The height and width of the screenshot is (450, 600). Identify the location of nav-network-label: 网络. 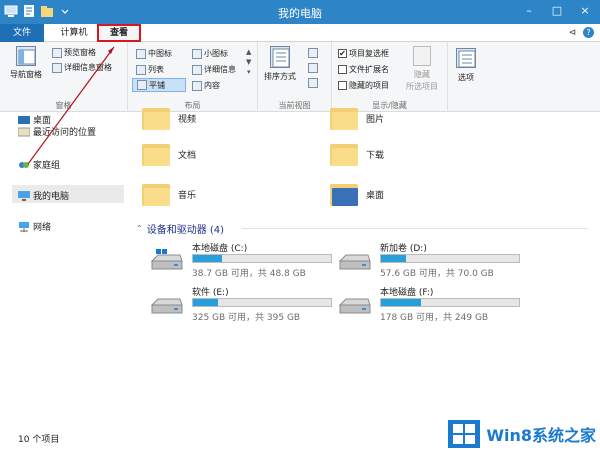
(42, 228).